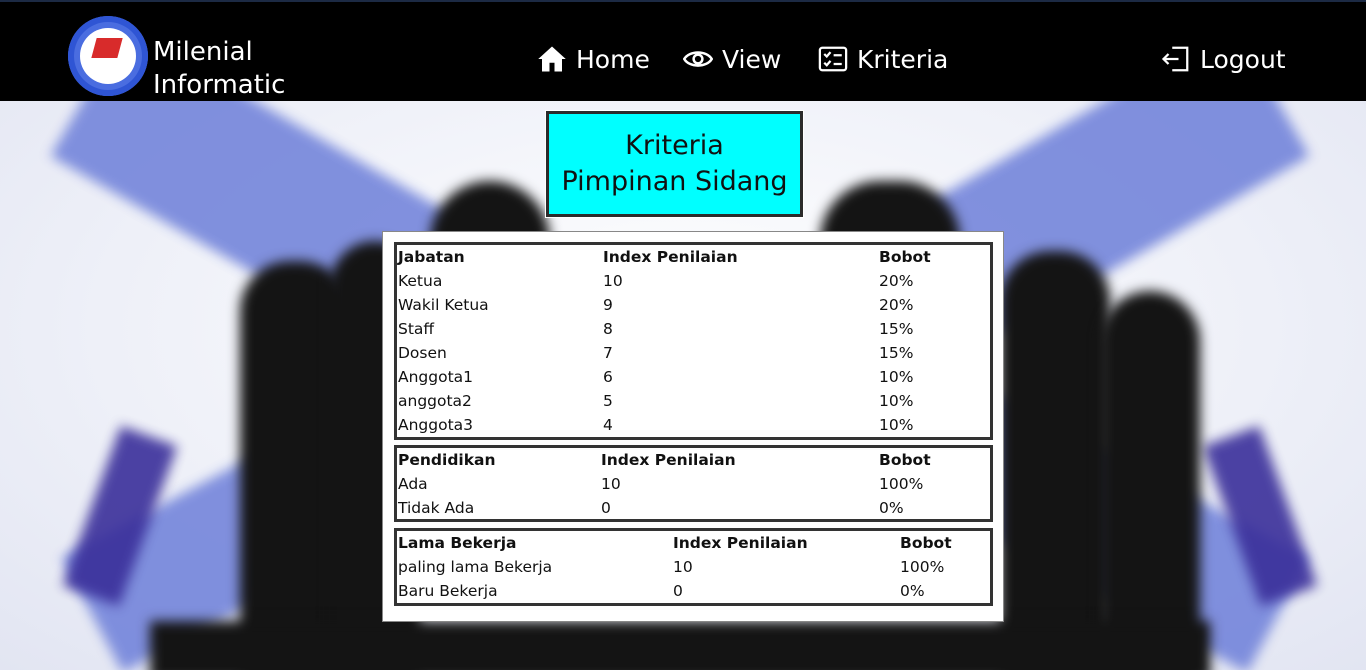 This screenshot has width=1366, height=670. I want to click on table-cell: anggota2, so click(435, 401).